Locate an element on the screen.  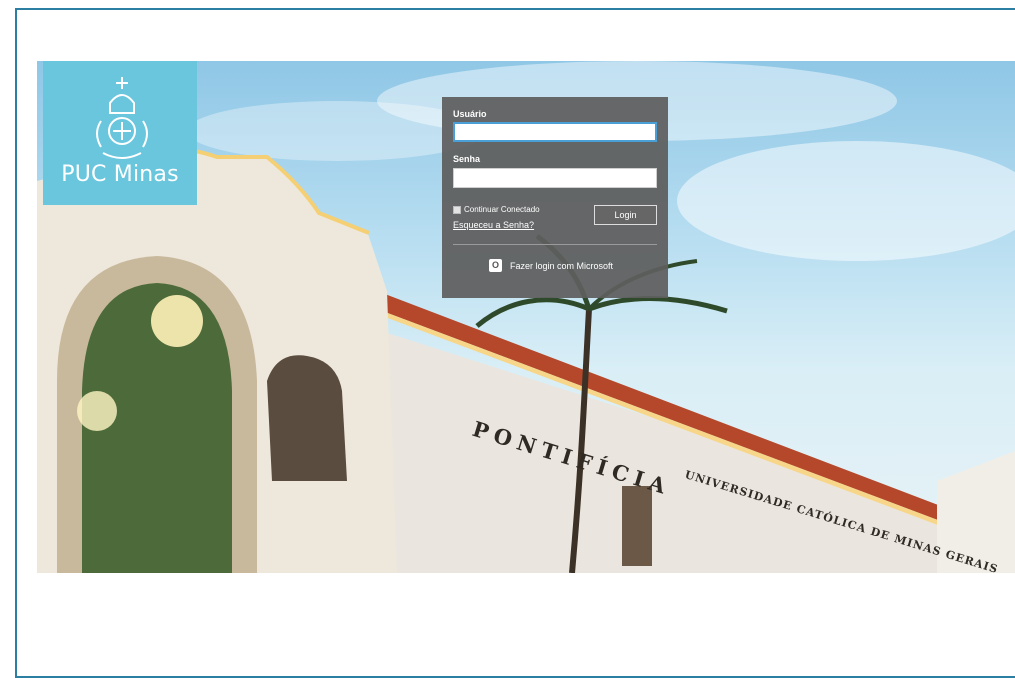
password-input is located at coordinates (555, 178).